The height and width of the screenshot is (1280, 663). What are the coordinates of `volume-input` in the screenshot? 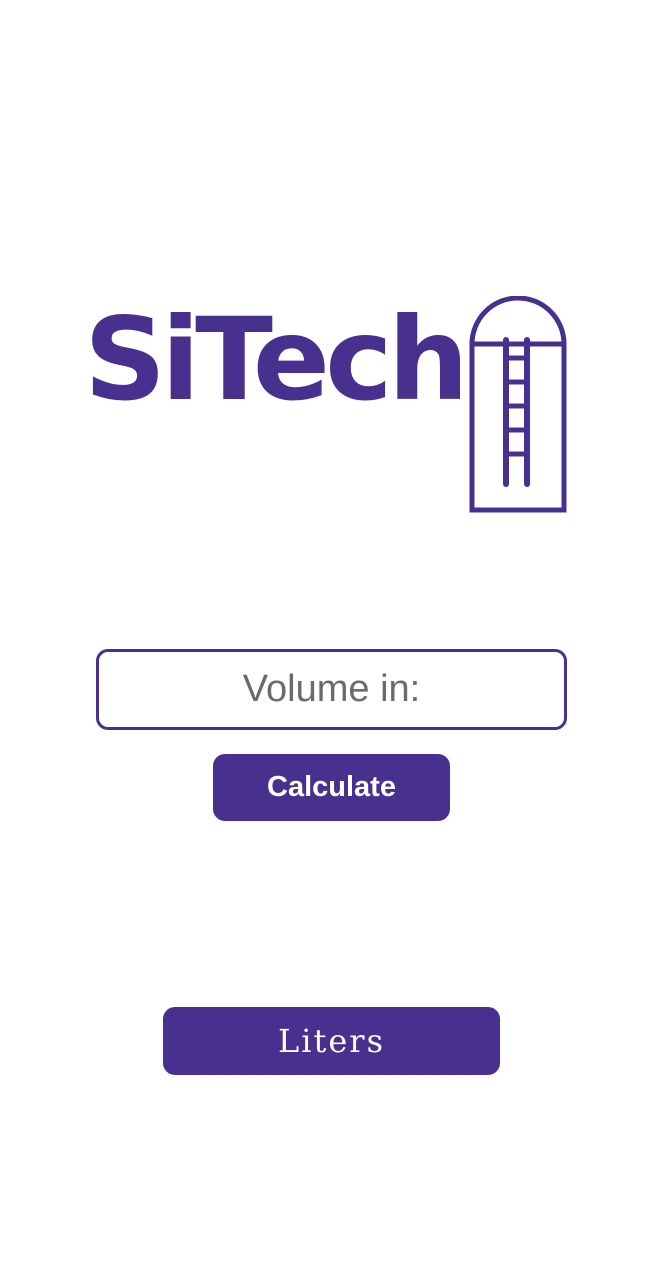 It's located at (331, 689).